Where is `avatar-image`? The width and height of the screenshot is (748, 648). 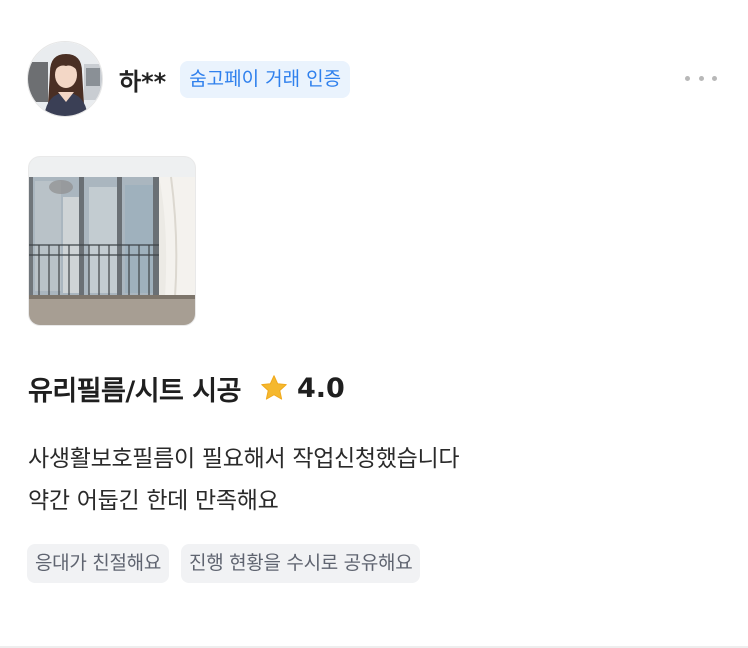
avatar-image is located at coordinates (65, 79).